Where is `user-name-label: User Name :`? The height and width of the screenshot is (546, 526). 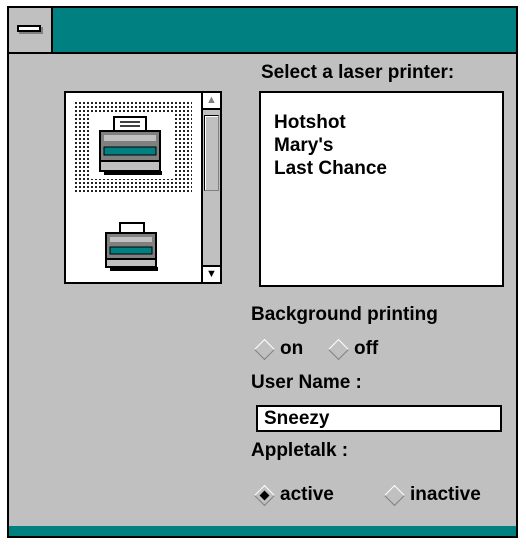
user-name-label: User Name : is located at coordinates (306, 382).